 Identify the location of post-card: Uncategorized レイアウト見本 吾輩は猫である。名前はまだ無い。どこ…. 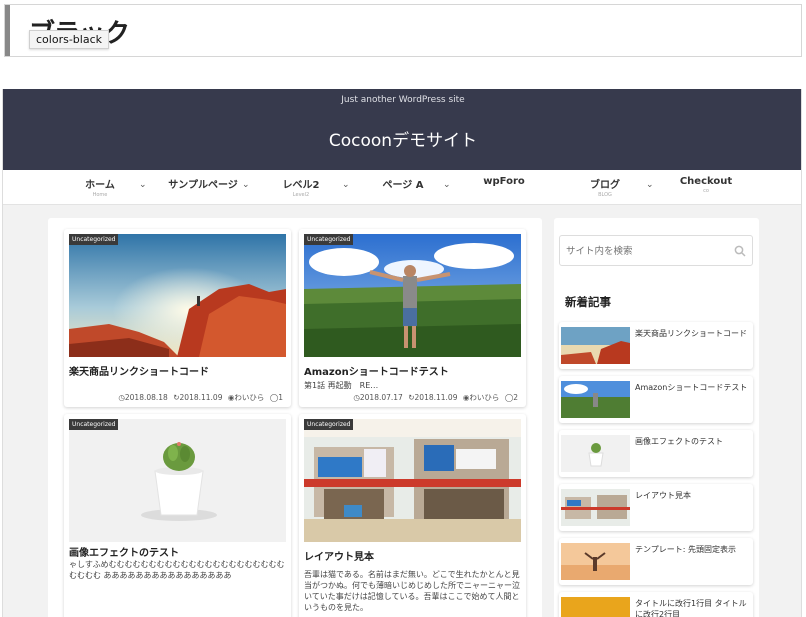
(412, 515).